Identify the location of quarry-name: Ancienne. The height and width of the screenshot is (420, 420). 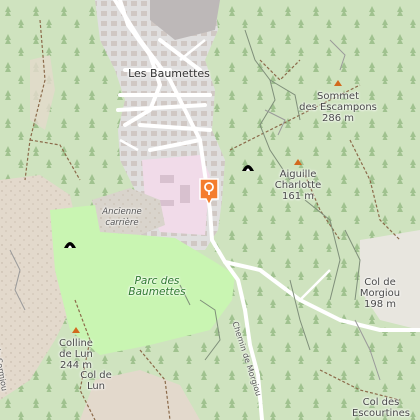
(122, 212).